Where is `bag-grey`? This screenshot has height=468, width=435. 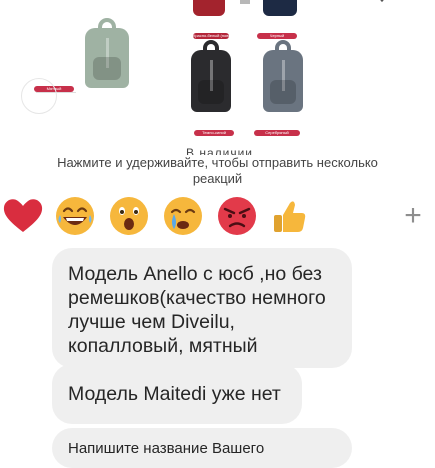
bag-grey is located at coordinates (283, 76).